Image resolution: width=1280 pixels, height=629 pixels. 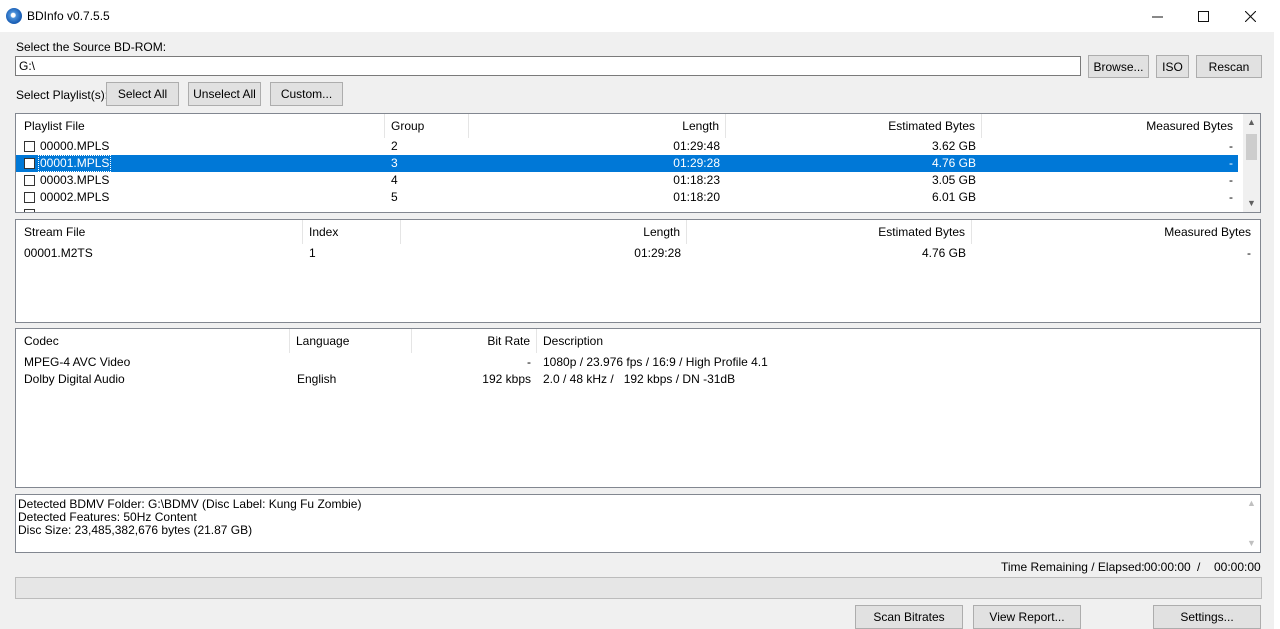 I want to click on playlist-file: 00001.MPLS, so click(x=75, y=163).